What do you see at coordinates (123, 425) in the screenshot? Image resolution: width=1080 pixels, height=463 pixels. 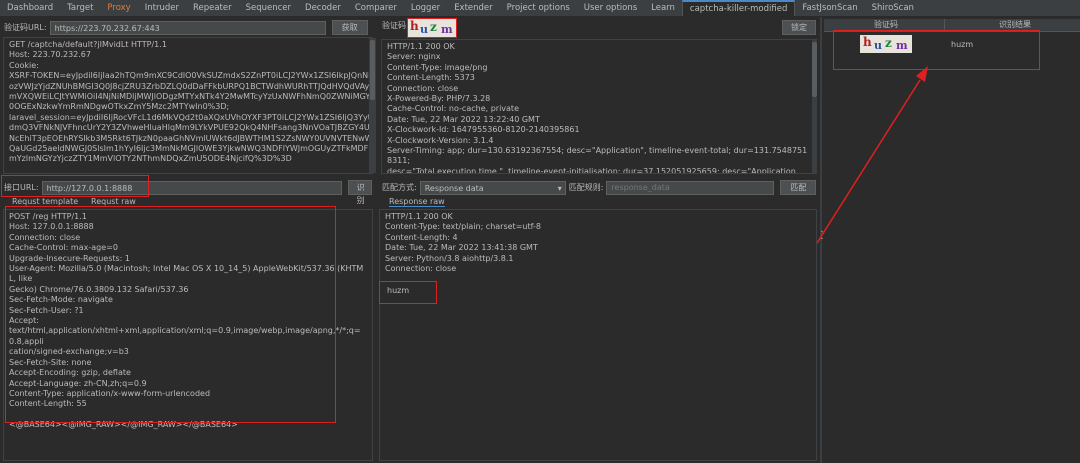 I see `request-line: <@BASE64><@IMG_RAW></@IMG_RAW></@BASE64>` at bounding box center [123, 425].